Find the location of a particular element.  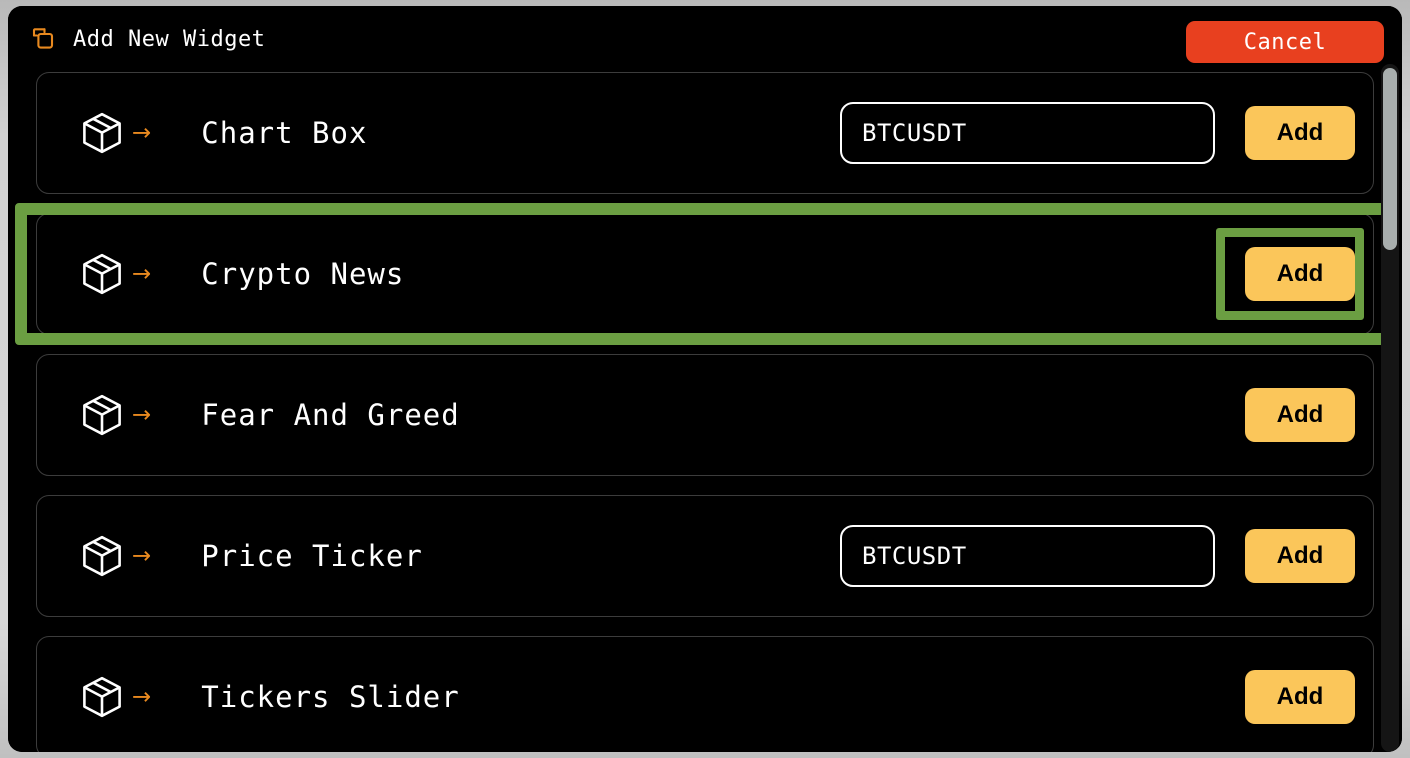

widget-name-label: Price Ticker is located at coordinates (312, 556).